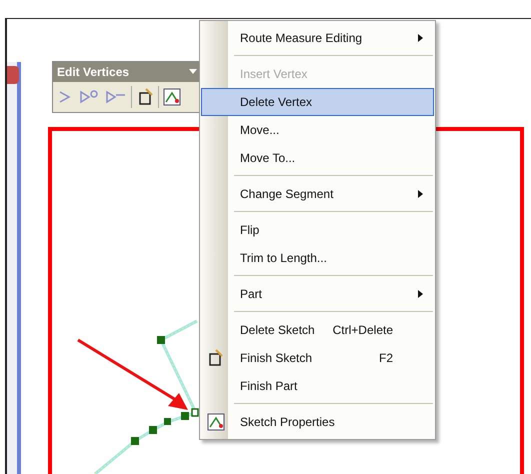 This screenshot has height=474, width=531. I want to click on delete-vertex-icon, so click(116, 97).